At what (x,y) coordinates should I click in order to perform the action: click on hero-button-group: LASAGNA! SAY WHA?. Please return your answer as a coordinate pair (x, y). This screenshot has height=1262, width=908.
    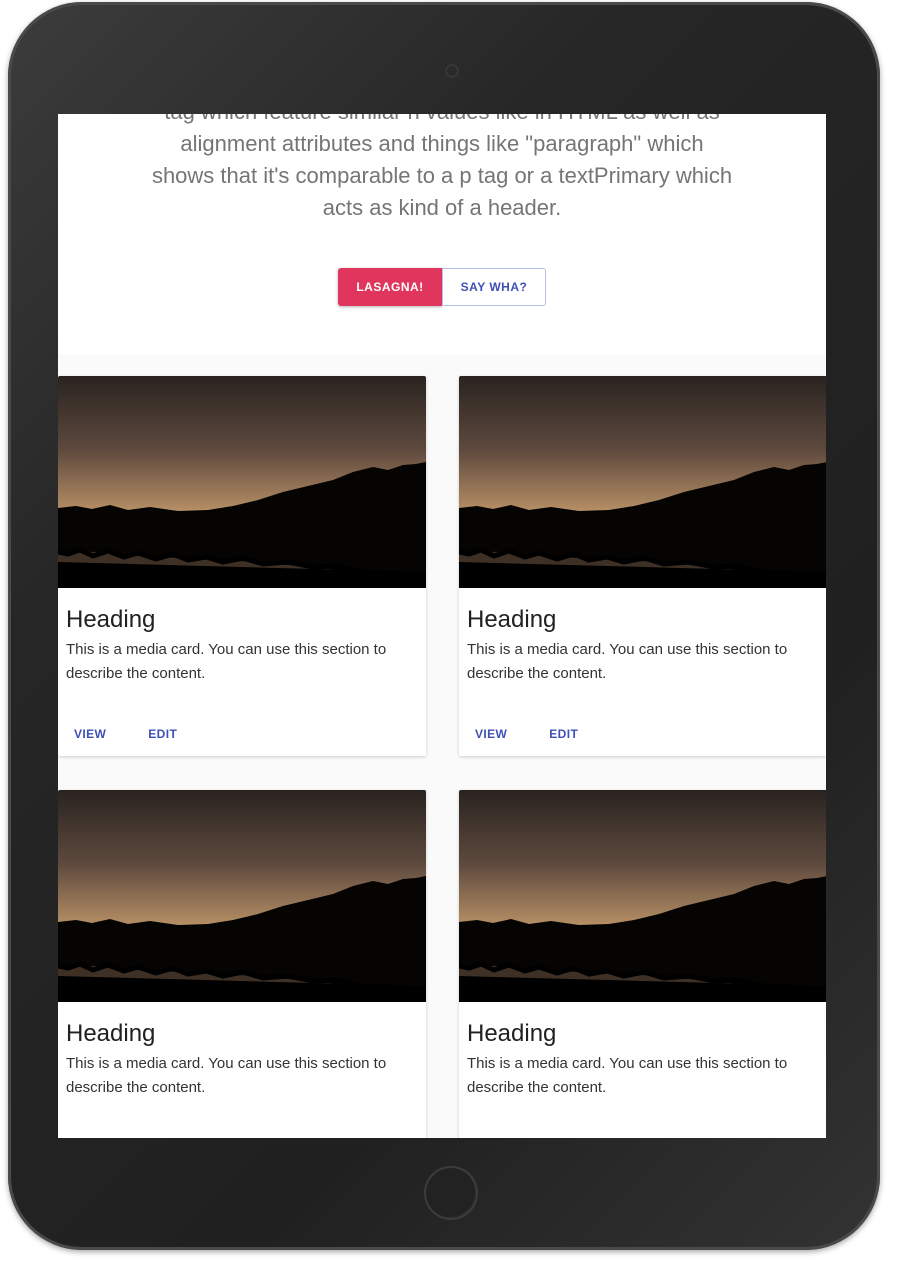
    Looking at the image, I should click on (442, 287).